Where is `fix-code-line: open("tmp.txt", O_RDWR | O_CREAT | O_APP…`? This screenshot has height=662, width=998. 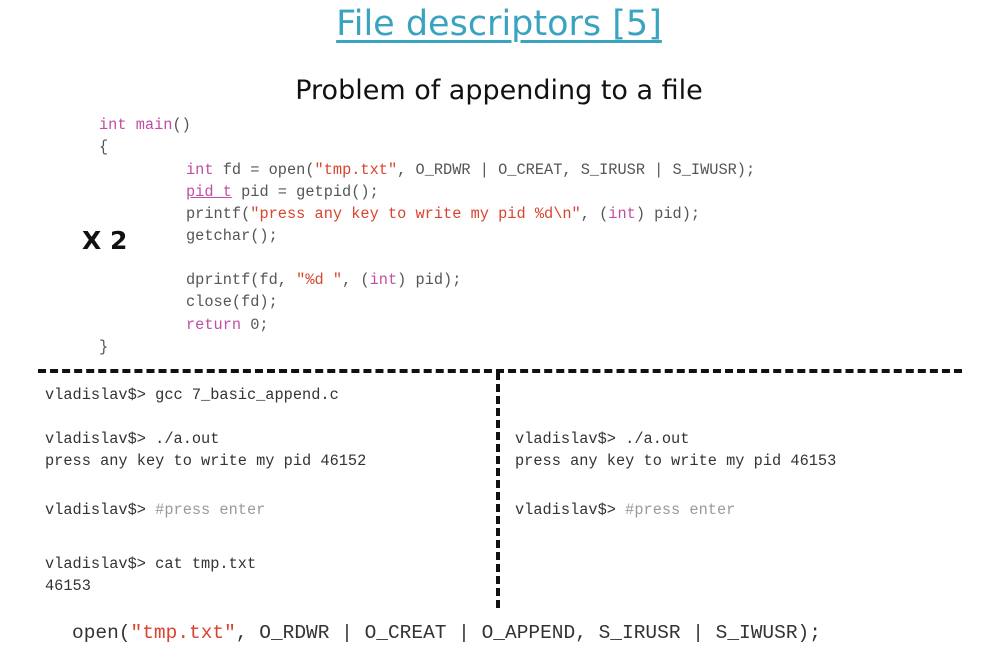
fix-code-line: open("tmp.txt", O_RDWR | O_CREAT | O_APP… is located at coordinates (446, 633).